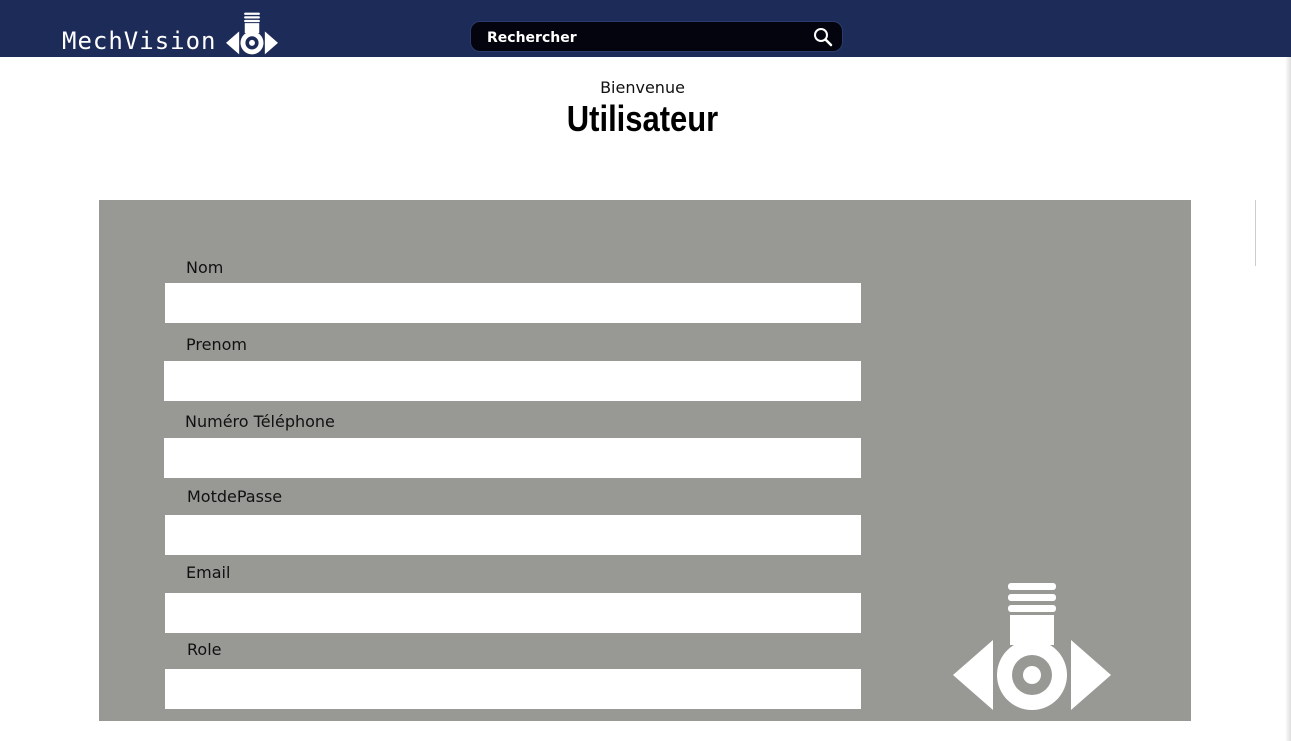  What do you see at coordinates (512, 458) in the screenshot?
I see `telephone-input` at bounding box center [512, 458].